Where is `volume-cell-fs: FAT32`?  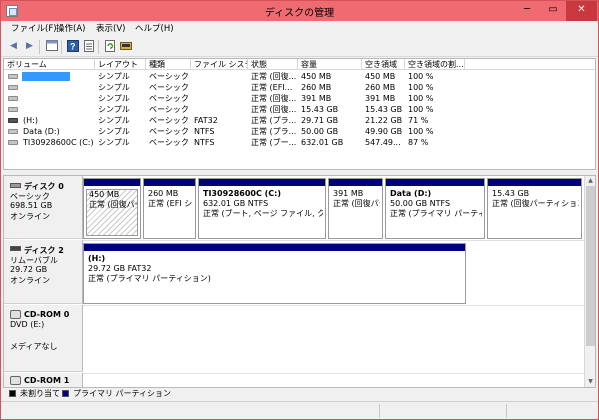 volume-cell-fs: FAT32 is located at coordinates (206, 120).